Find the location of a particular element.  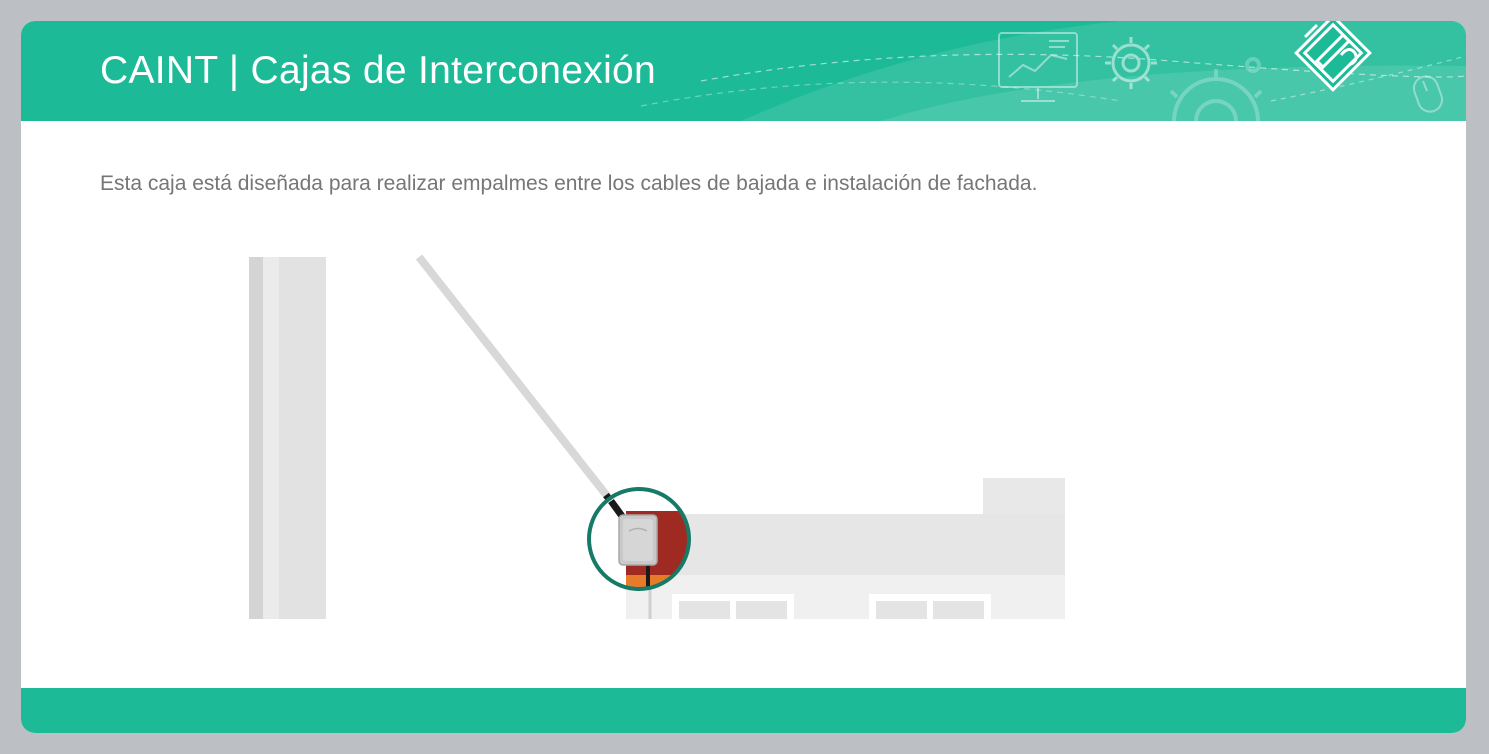

footer-bar is located at coordinates (743, 710).